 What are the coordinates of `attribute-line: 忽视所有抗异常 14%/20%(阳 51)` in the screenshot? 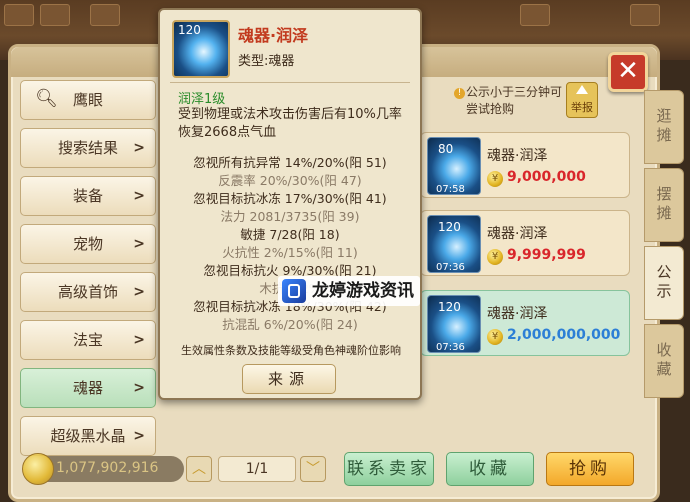 It's located at (290, 162).